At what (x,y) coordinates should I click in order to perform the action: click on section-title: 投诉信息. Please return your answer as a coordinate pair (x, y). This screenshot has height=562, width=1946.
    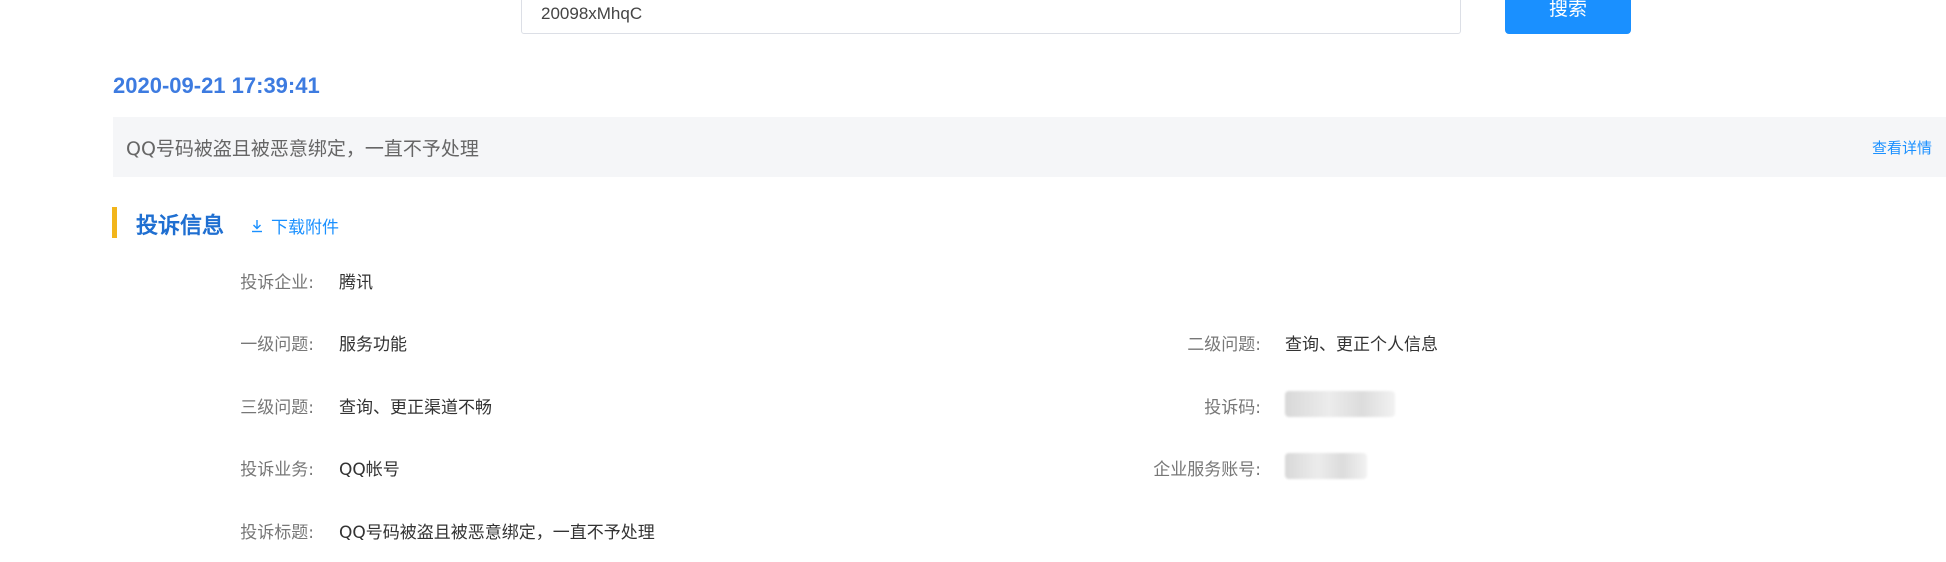
    Looking at the image, I should click on (180, 226).